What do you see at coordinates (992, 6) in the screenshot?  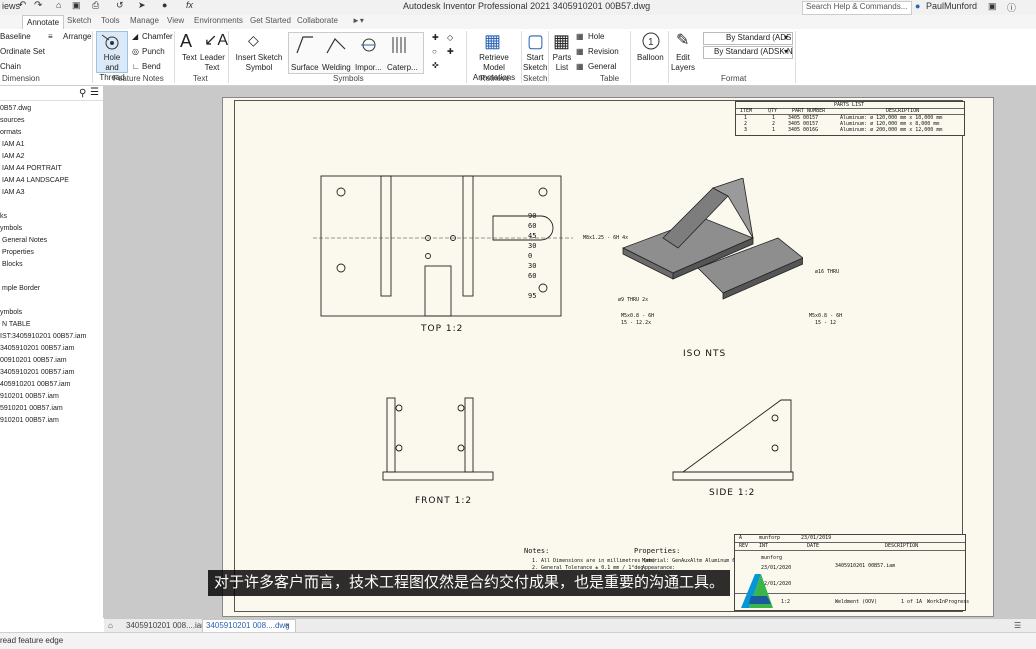 I see `cart-icon: ▣` at bounding box center [992, 6].